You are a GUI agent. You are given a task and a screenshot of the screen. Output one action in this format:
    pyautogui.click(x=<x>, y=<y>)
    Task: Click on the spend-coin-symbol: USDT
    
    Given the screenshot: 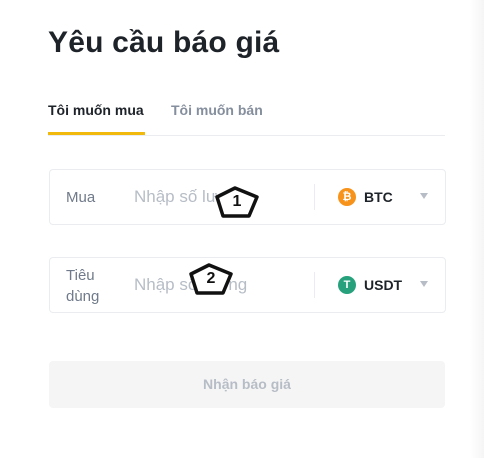 What is the action you would take?
    pyautogui.click(x=383, y=285)
    